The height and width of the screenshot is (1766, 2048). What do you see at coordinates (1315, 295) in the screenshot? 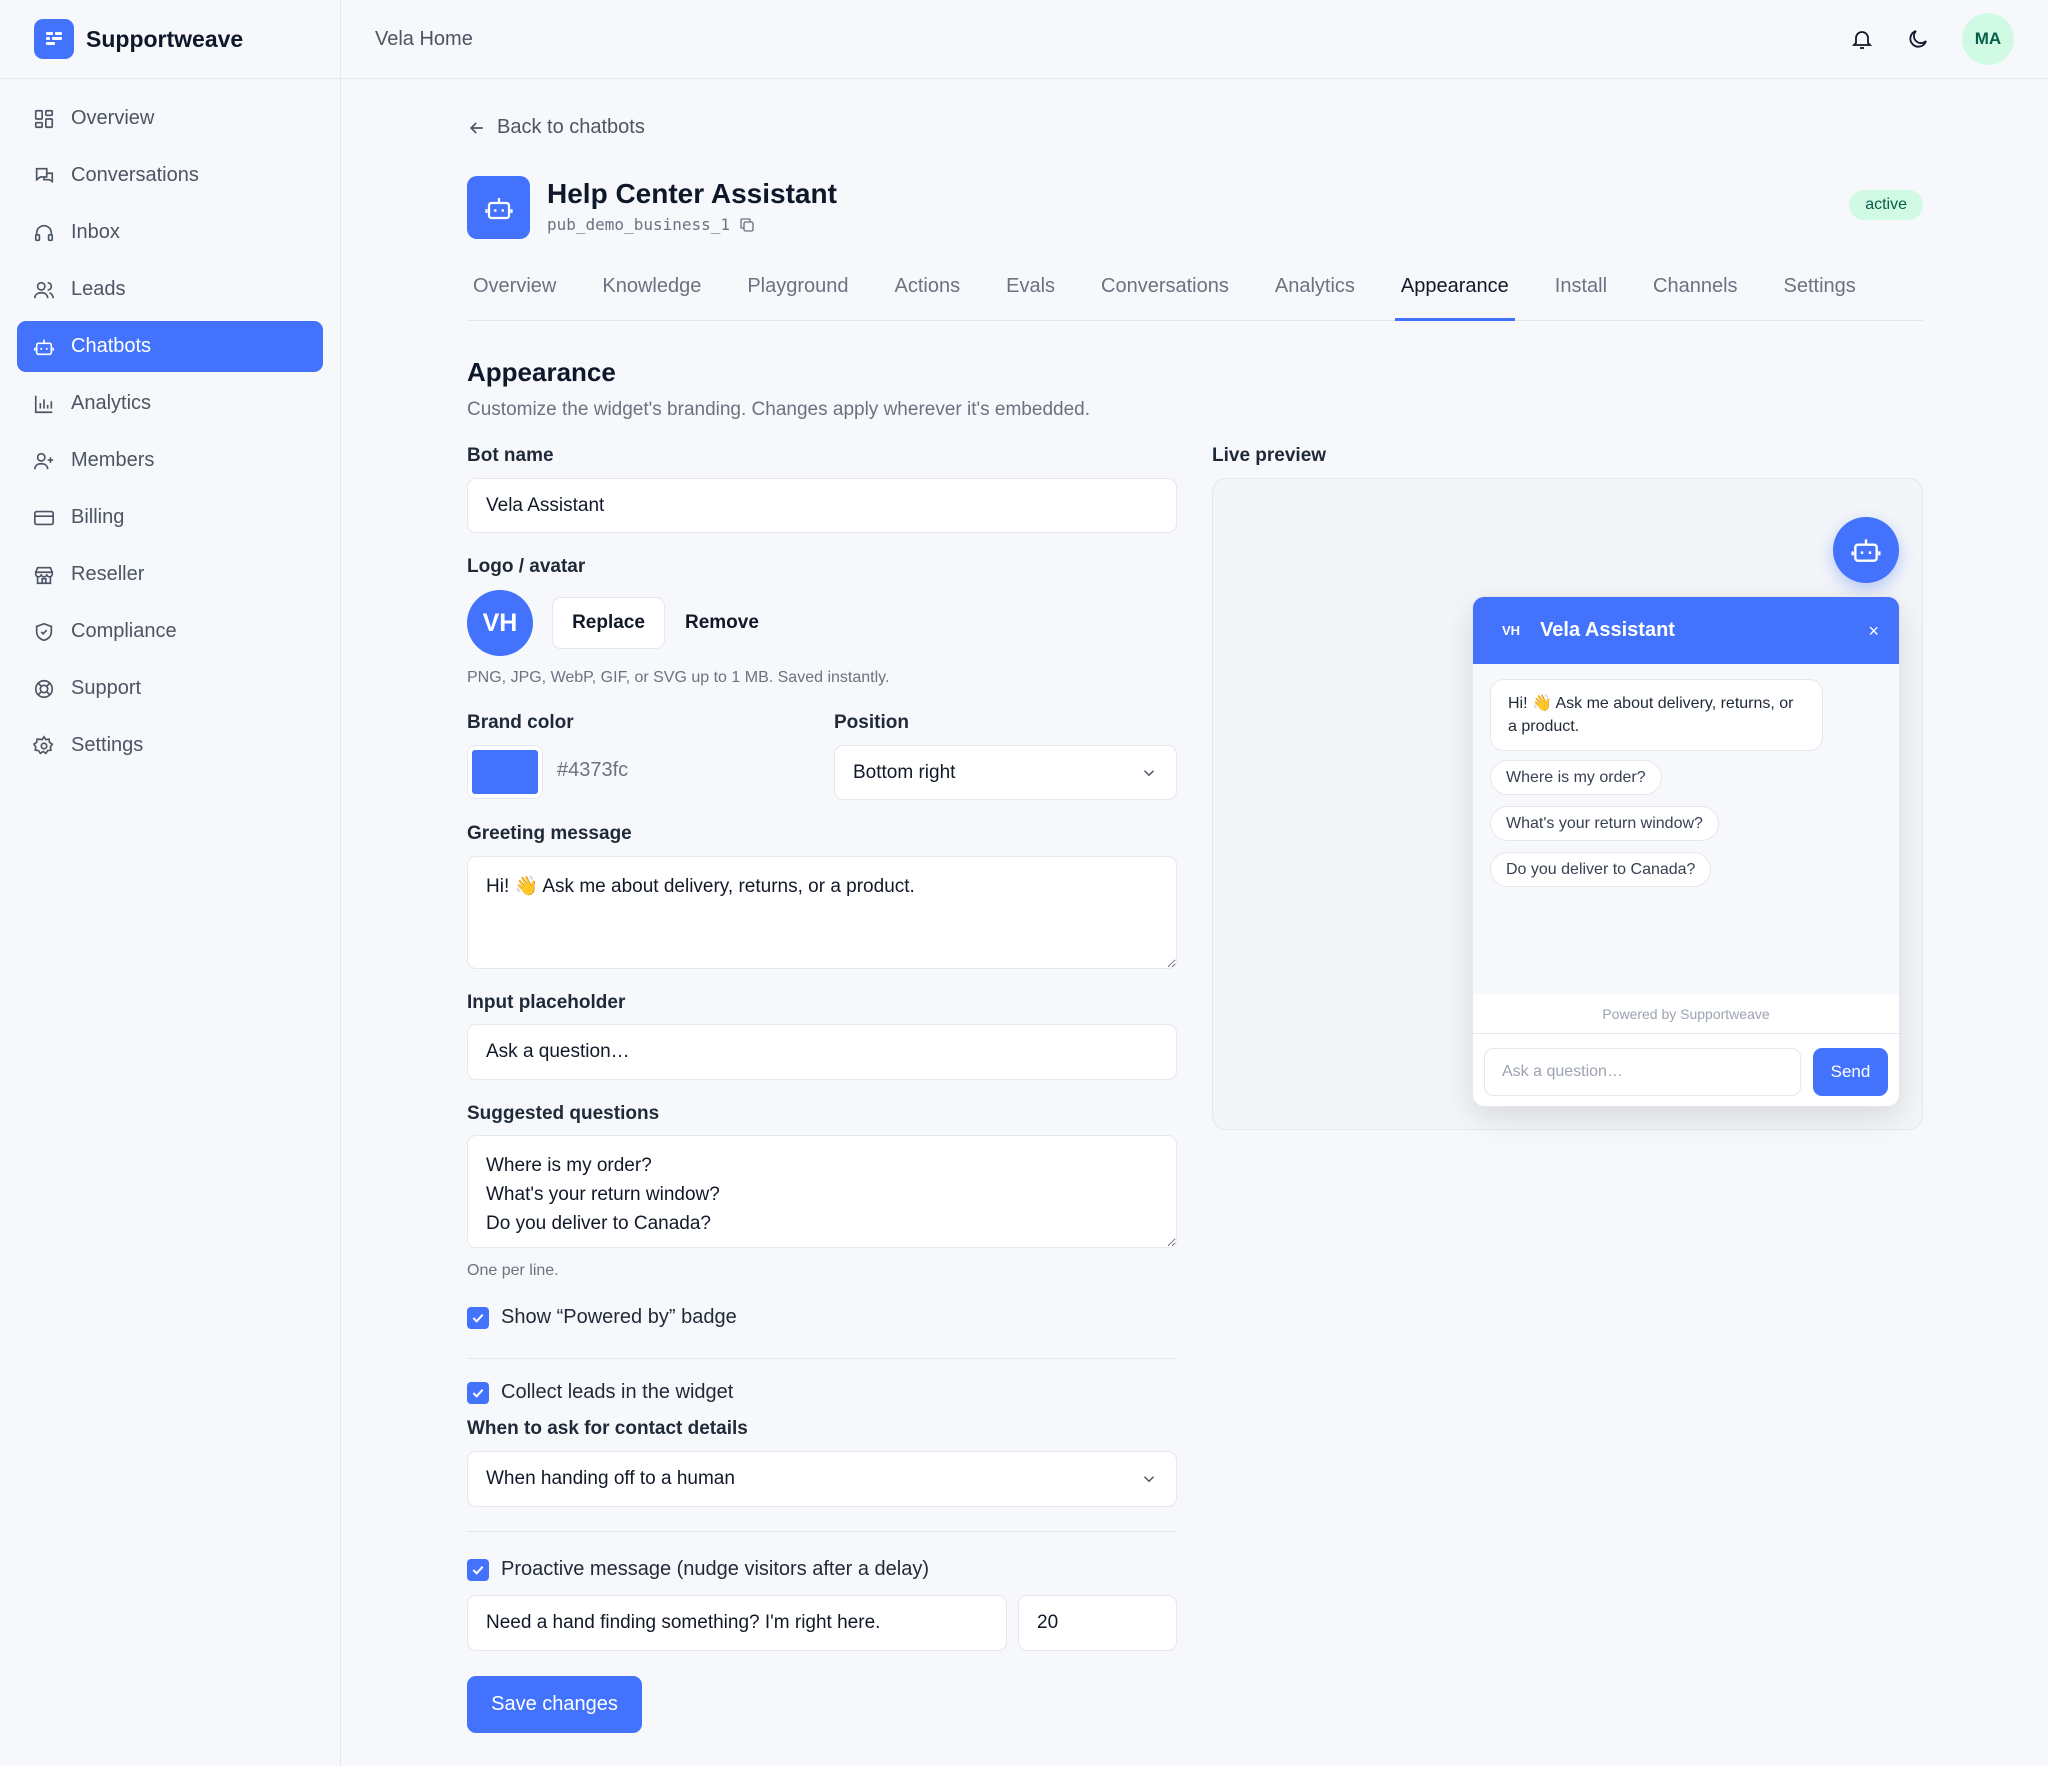
I see `tab-analytics: Analytics` at bounding box center [1315, 295].